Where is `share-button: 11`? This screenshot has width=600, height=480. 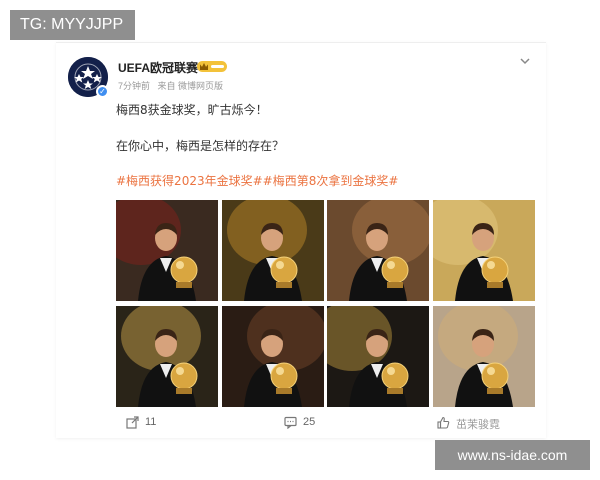
share-button: 11 is located at coordinates (141, 422).